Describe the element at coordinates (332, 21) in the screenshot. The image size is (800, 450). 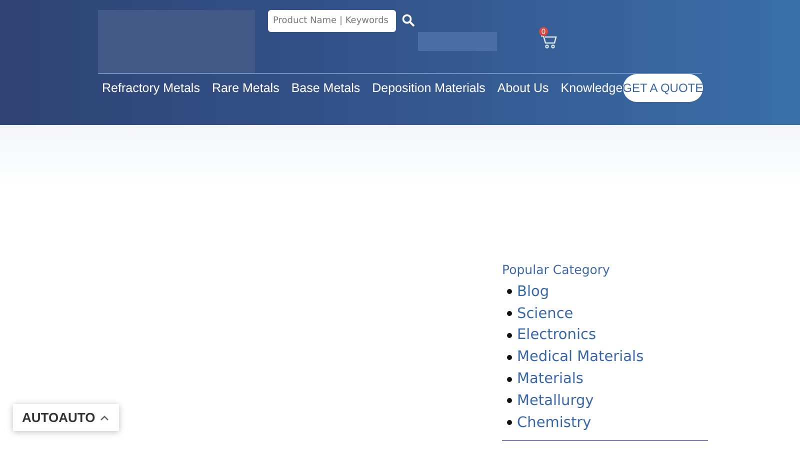
I see `search-field: Product Name | Keywords` at that location.